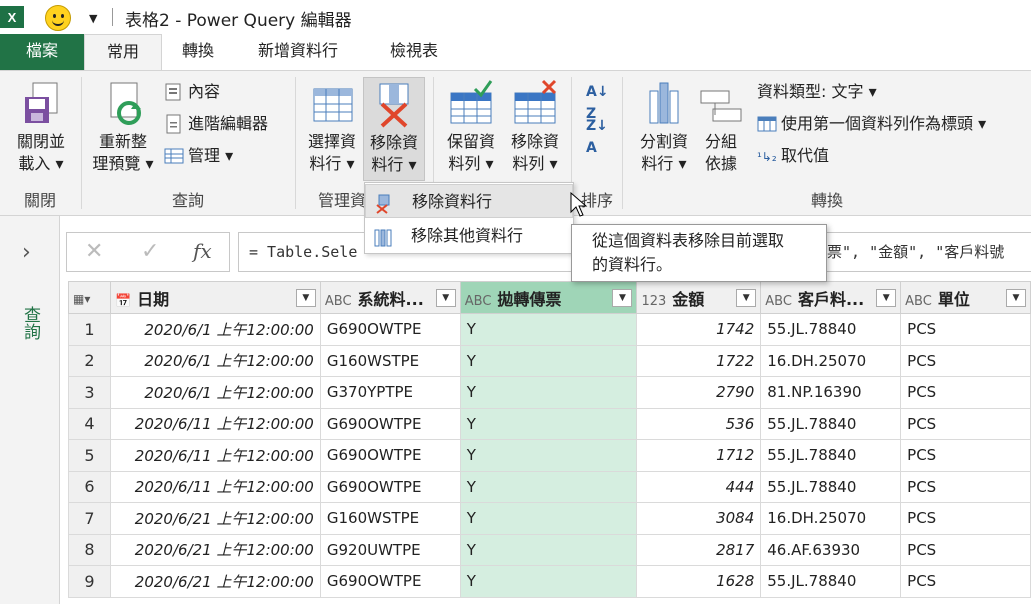 This screenshot has height=604, width=1031. Describe the element at coordinates (390, 392) in the screenshot. I see `cell-system-part: G370YPTPE` at that location.